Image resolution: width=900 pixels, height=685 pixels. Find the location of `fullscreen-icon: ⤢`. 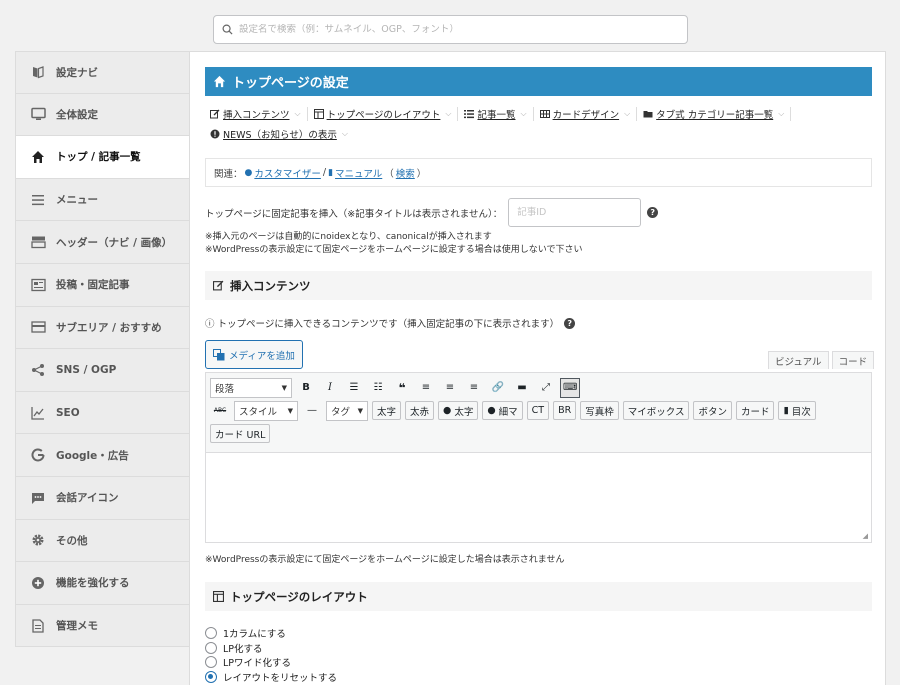

fullscreen-icon: ⤢ is located at coordinates (546, 388).